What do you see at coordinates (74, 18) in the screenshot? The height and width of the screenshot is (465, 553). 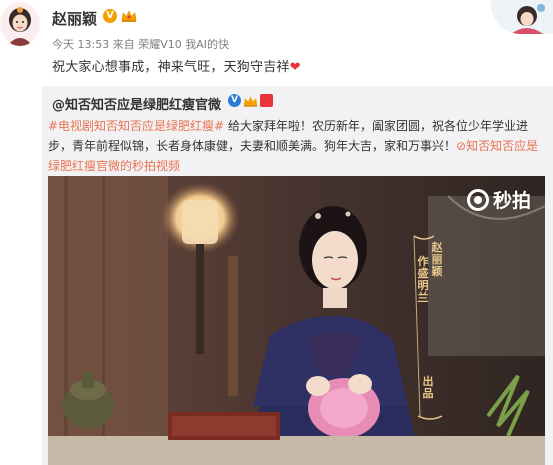 I see `post-username: 赵丽颖` at bounding box center [74, 18].